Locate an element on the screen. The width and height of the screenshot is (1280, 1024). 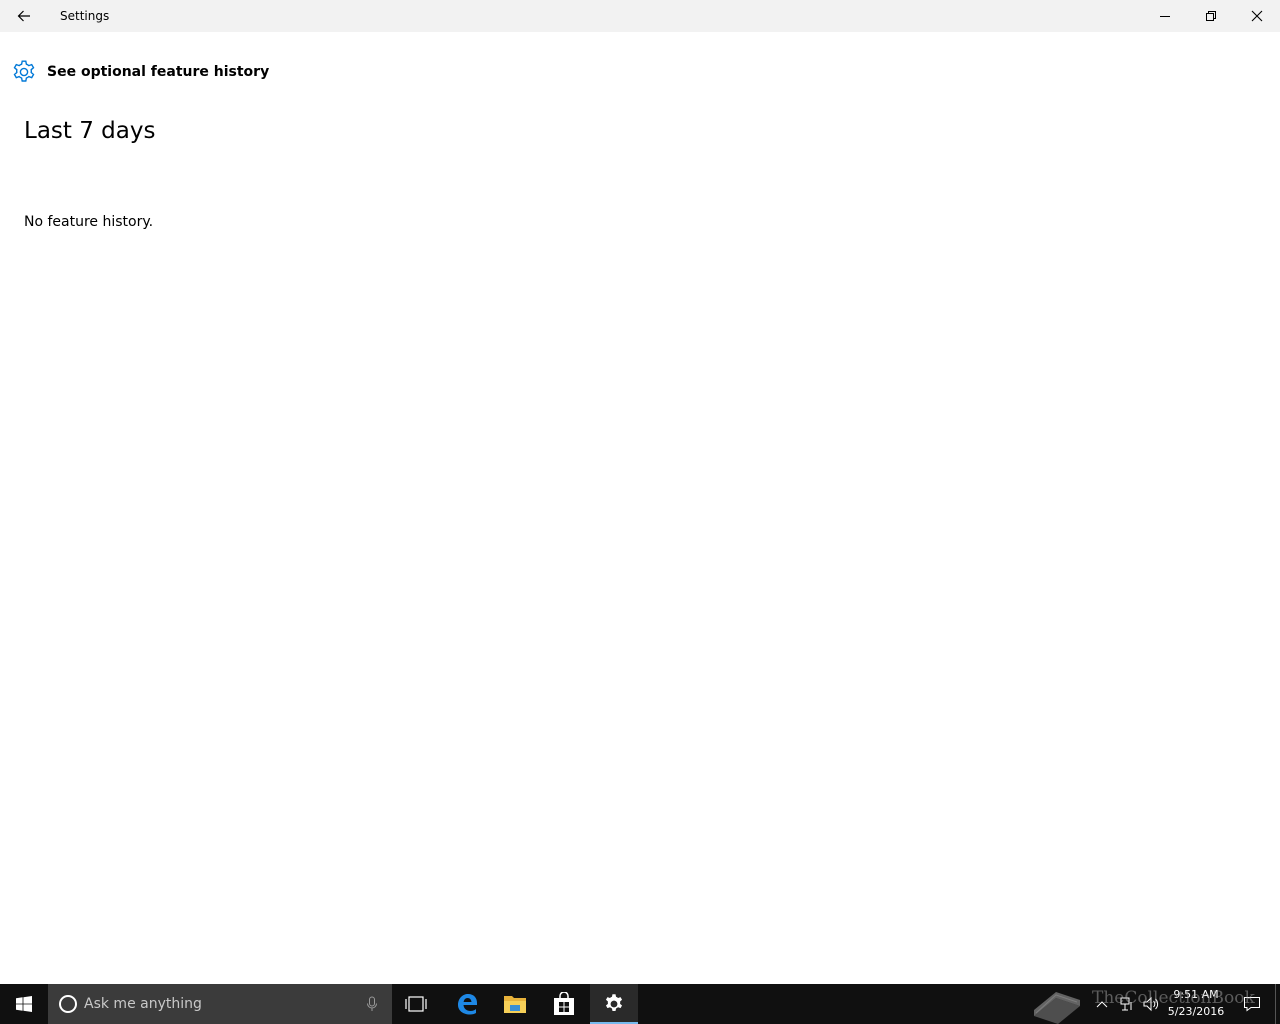
store-button is located at coordinates (564, 1004).